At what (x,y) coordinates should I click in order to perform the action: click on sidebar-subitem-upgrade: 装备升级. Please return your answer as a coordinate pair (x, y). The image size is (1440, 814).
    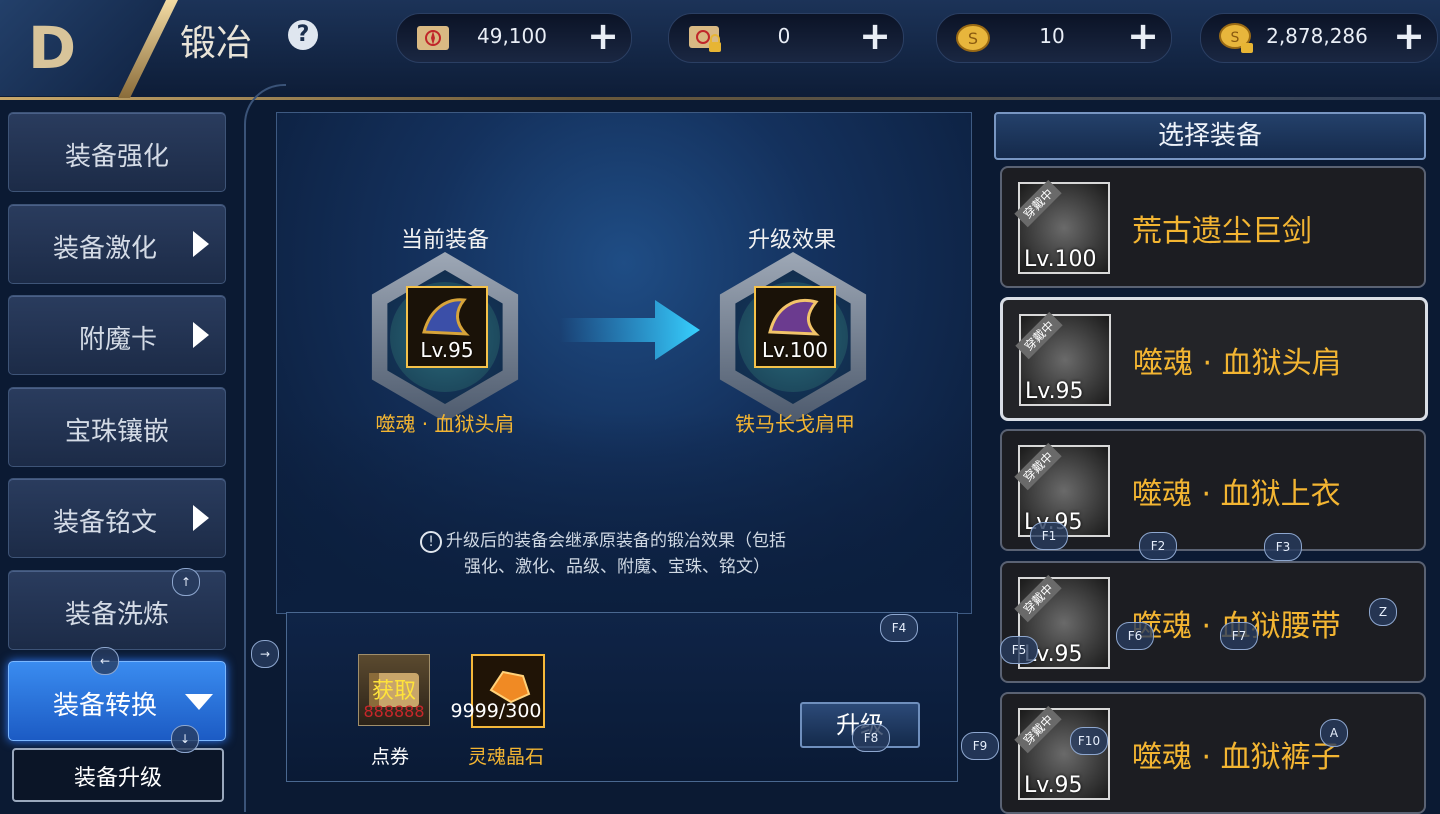
    Looking at the image, I should click on (118, 775).